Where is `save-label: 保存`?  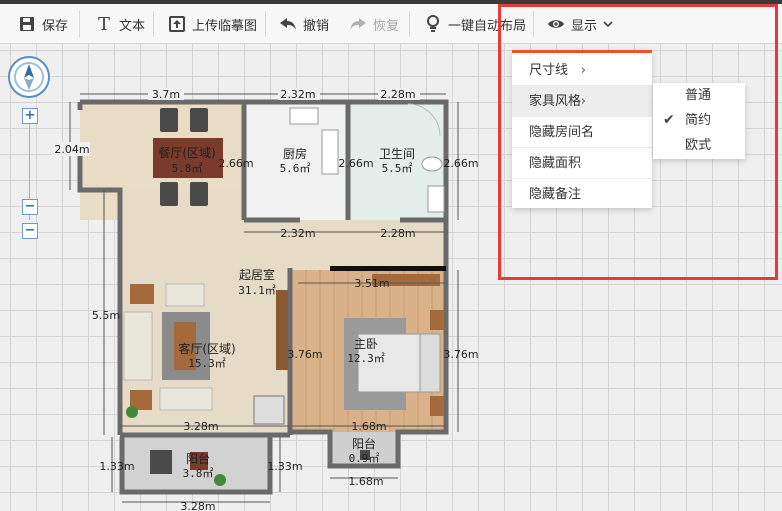
save-label: 保存 is located at coordinates (55, 26).